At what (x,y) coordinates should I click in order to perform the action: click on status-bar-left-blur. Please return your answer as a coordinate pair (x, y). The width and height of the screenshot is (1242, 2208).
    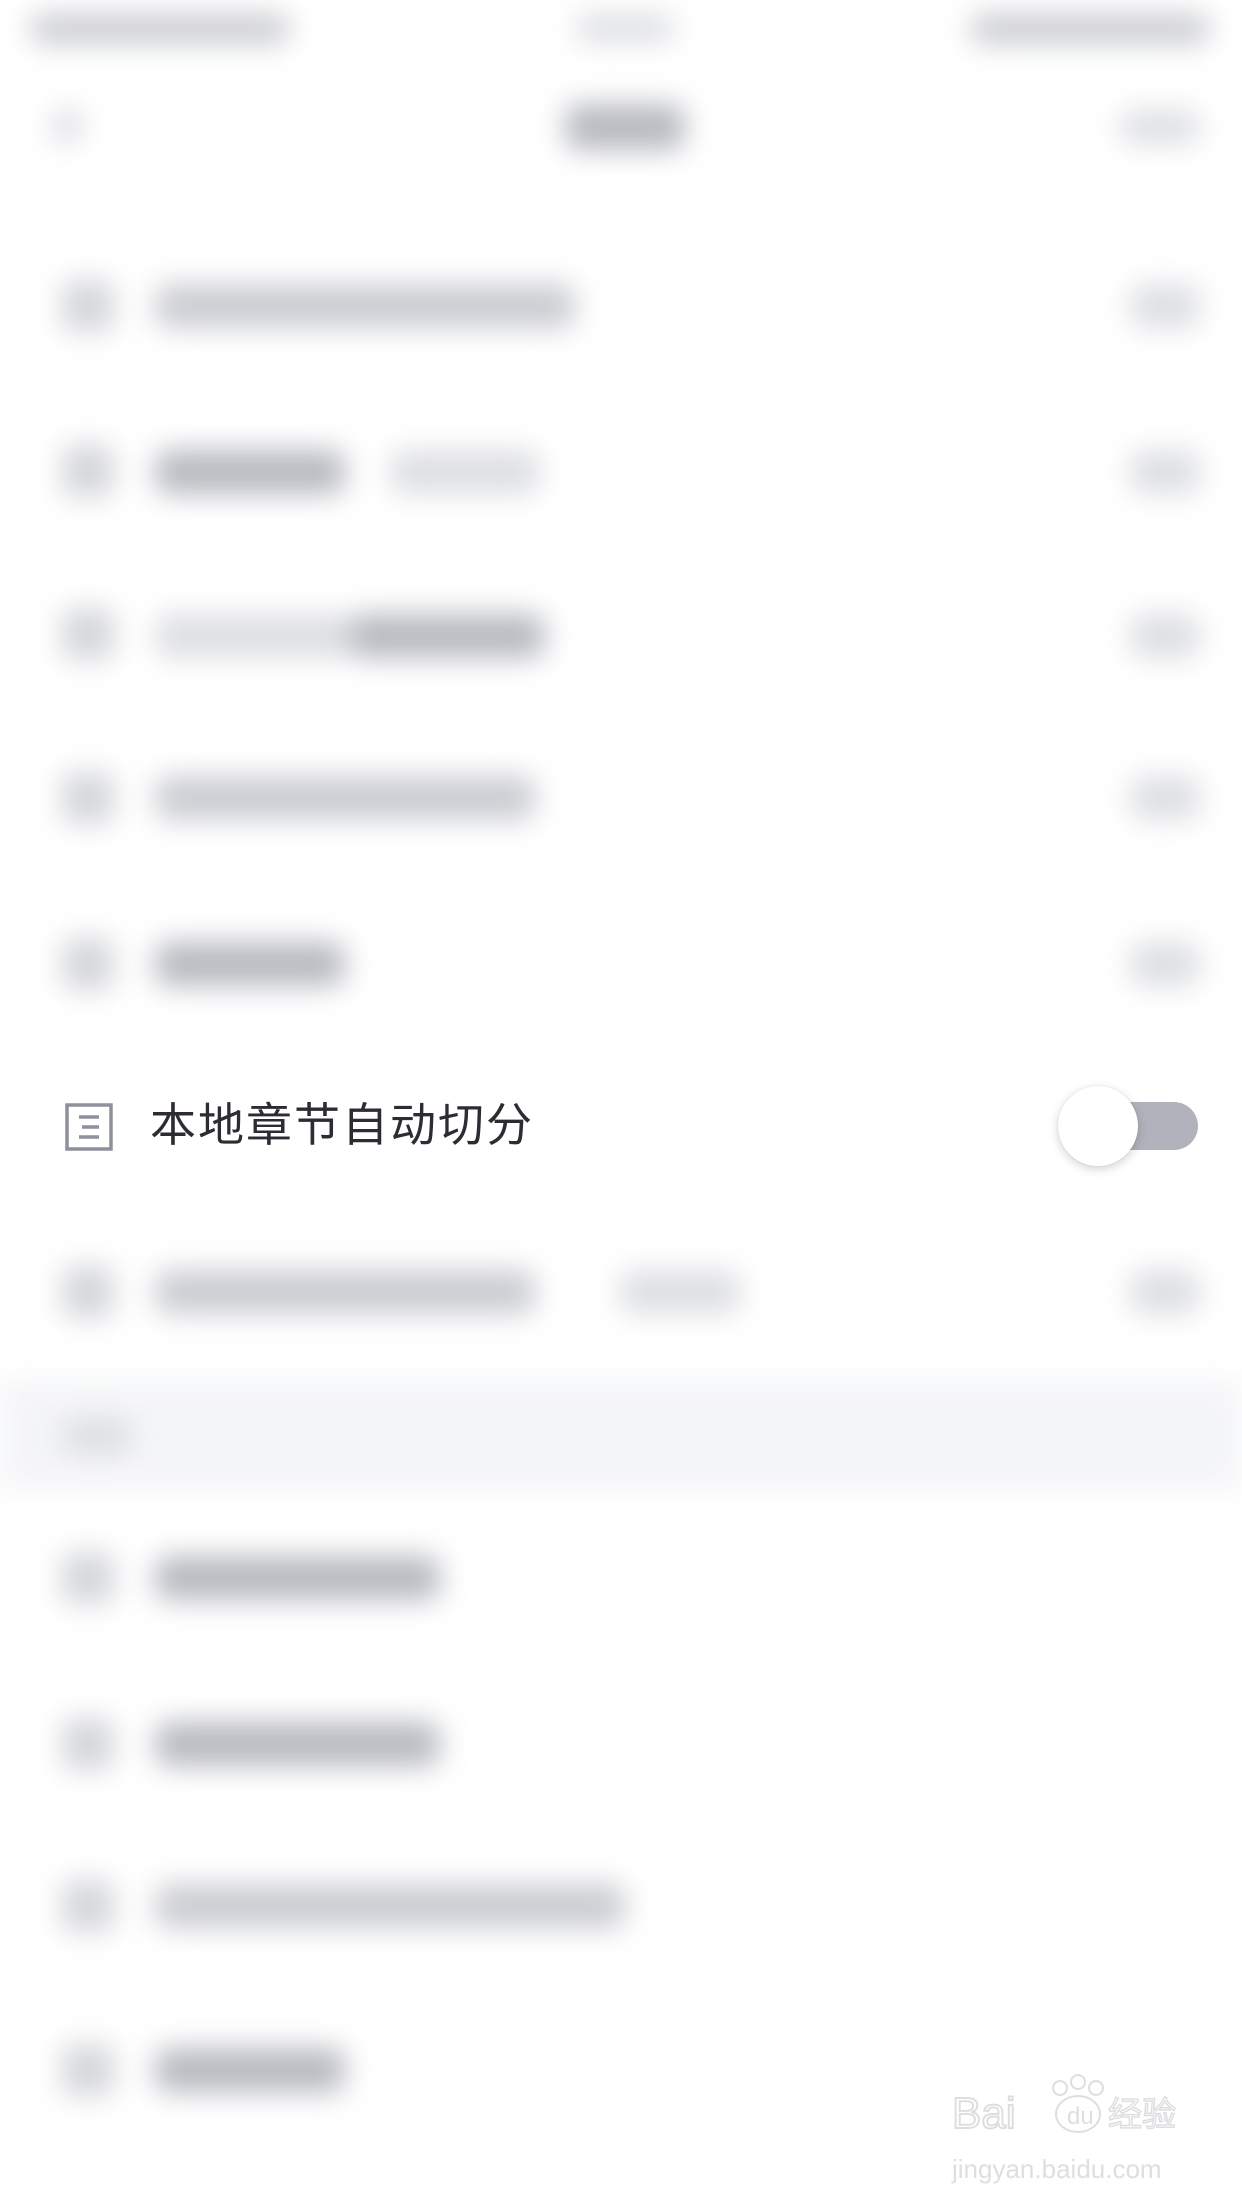
    Looking at the image, I should click on (160, 29).